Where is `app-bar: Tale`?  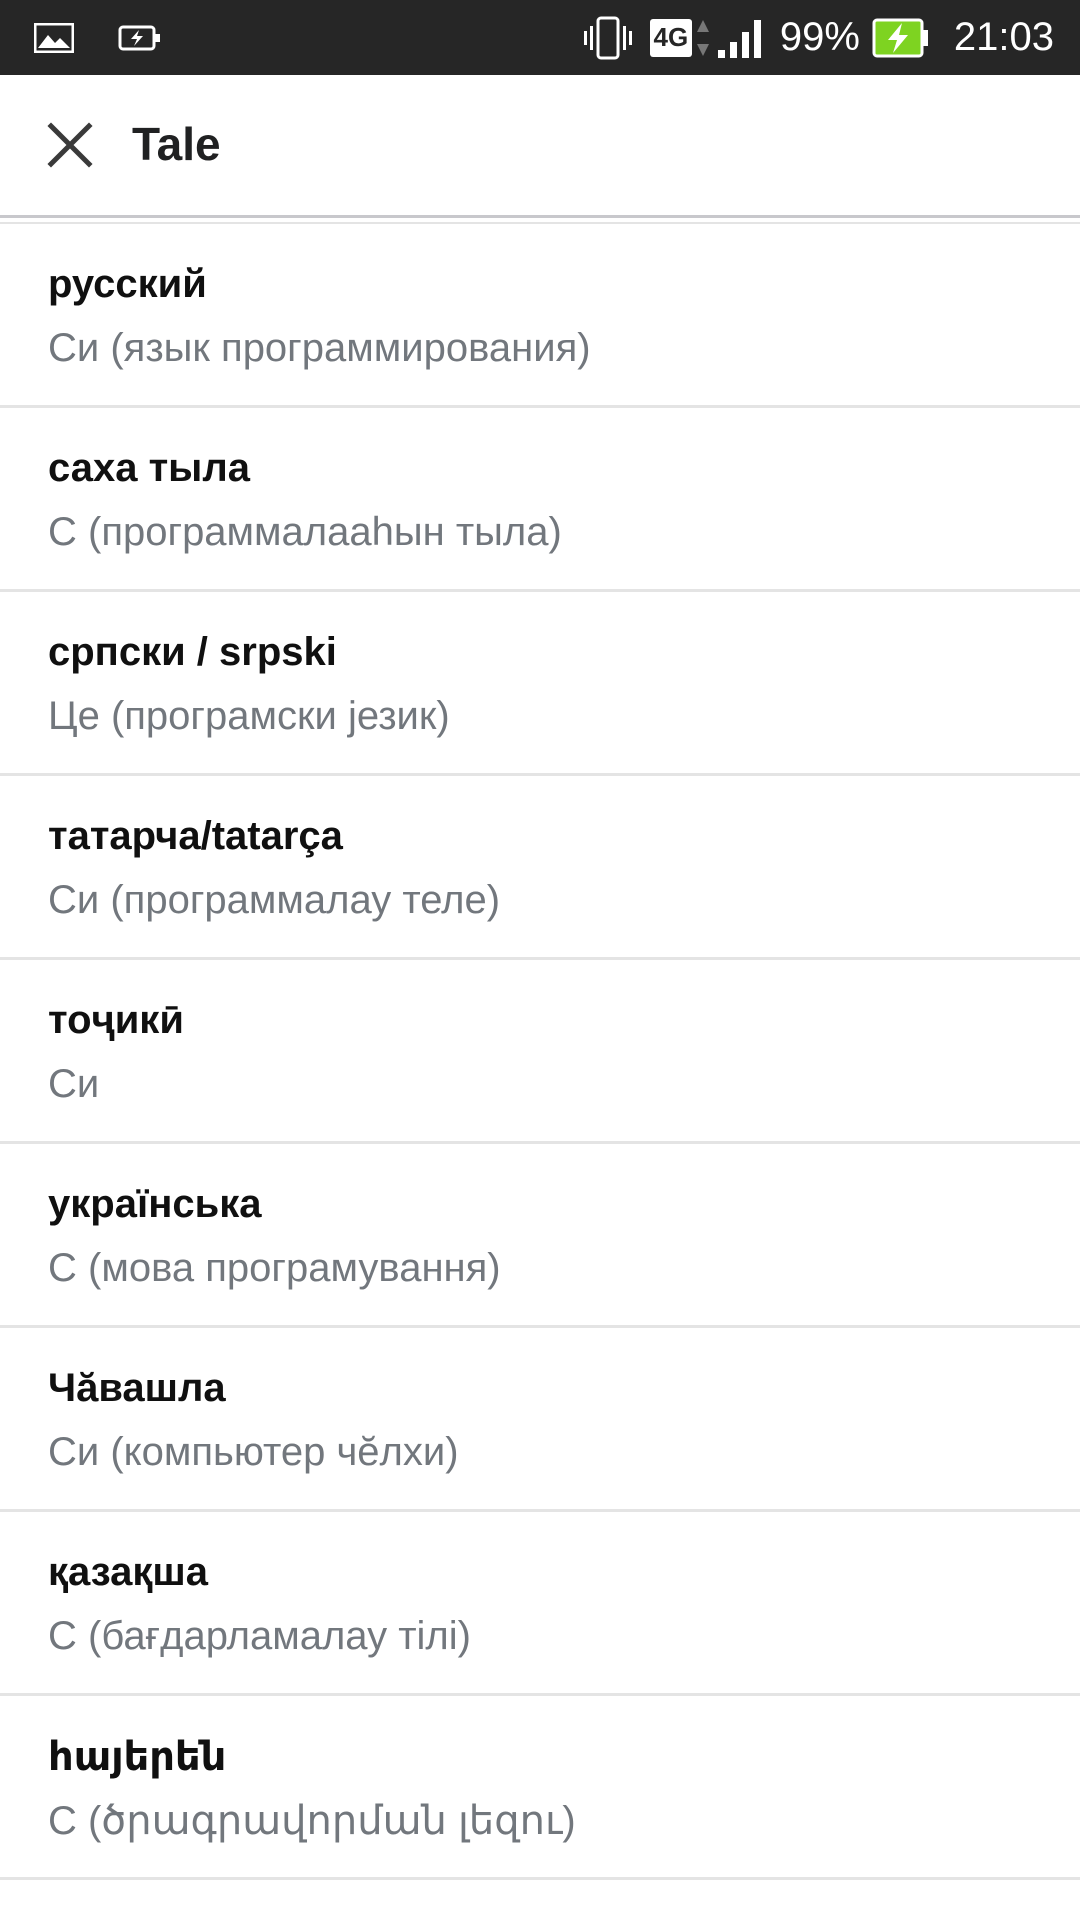 app-bar: Tale is located at coordinates (540, 146).